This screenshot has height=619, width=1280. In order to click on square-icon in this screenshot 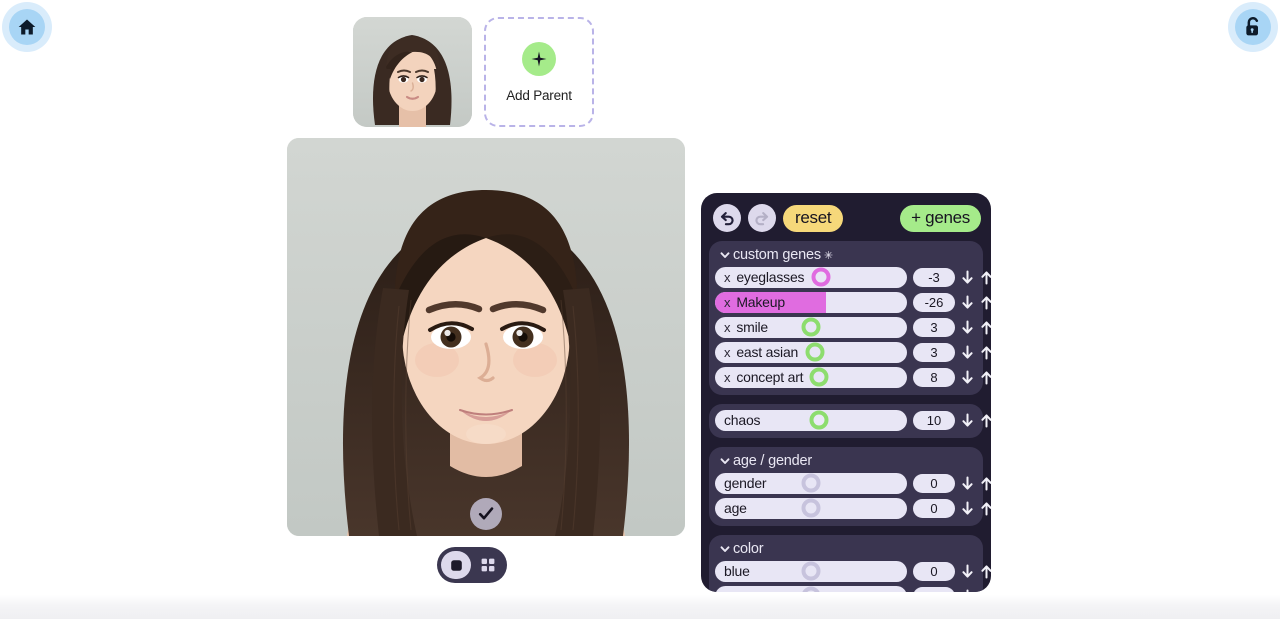, I will do `click(456, 565)`.